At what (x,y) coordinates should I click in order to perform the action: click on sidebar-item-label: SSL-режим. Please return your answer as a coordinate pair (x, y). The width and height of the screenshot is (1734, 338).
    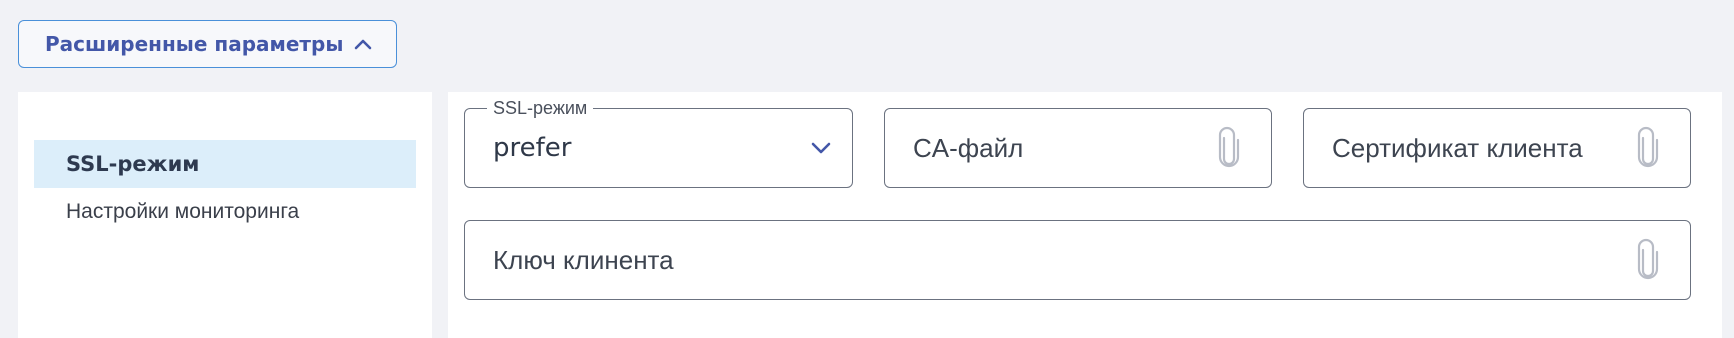
    Looking at the image, I should click on (133, 164).